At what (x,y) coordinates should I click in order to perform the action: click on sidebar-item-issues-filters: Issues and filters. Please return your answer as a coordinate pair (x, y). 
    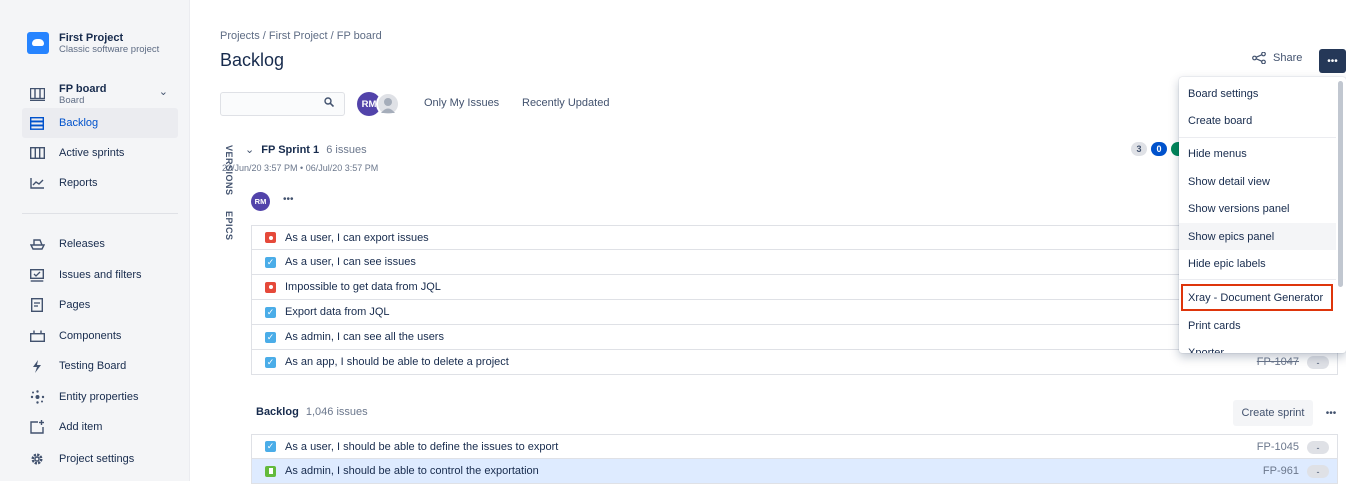
    Looking at the image, I should click on (100, 275).